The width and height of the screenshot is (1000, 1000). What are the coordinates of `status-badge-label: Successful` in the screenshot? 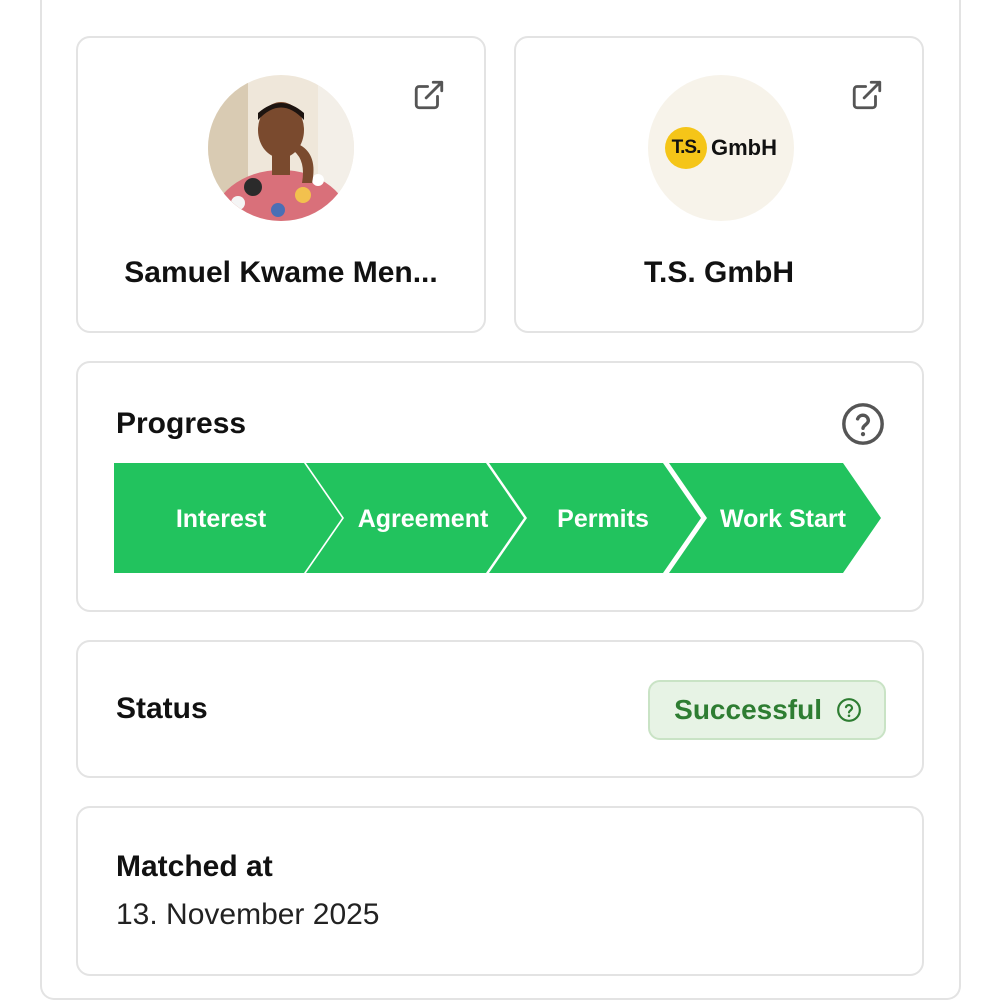 It's located at (748, 709).